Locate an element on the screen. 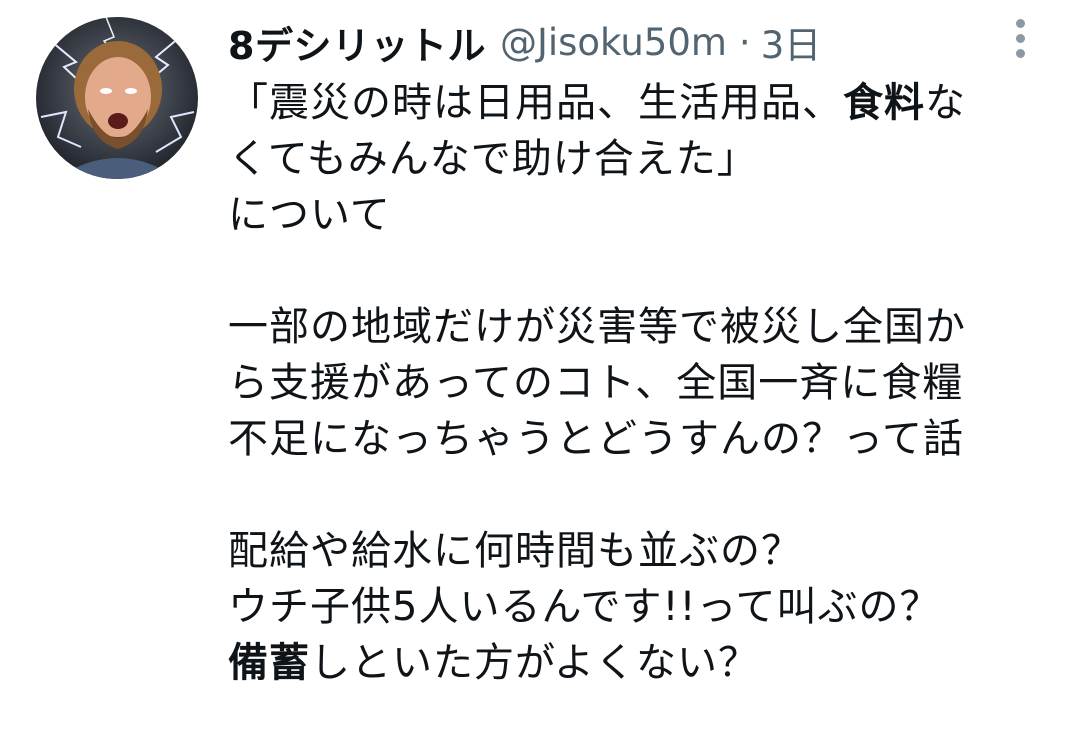 This screenshot has width=1079, height=747. display-name: 8デシリットル is located at coordinates (357, 42).